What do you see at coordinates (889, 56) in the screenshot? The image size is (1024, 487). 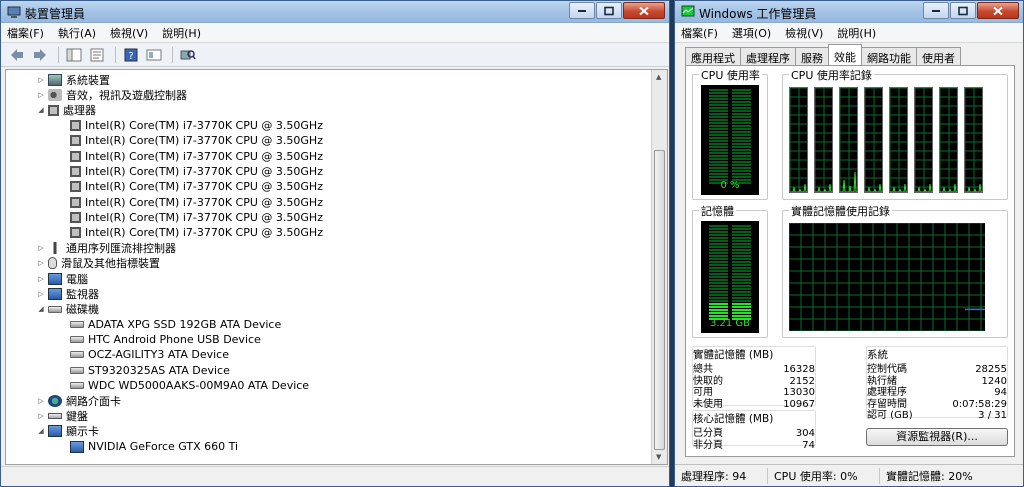 I see `tab-networking: 網路功能` at bounding box center [889, 56].